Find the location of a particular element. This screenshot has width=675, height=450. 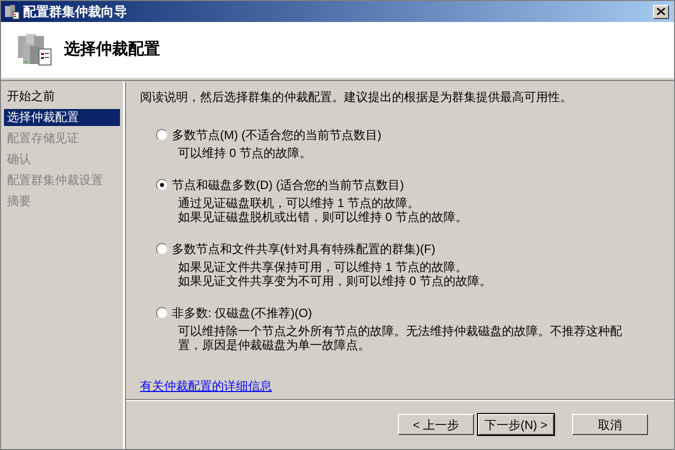

option-description: 通过见证磁盘联机，可以维持 1 节点的故障。 is located at coordinates (299, 203).